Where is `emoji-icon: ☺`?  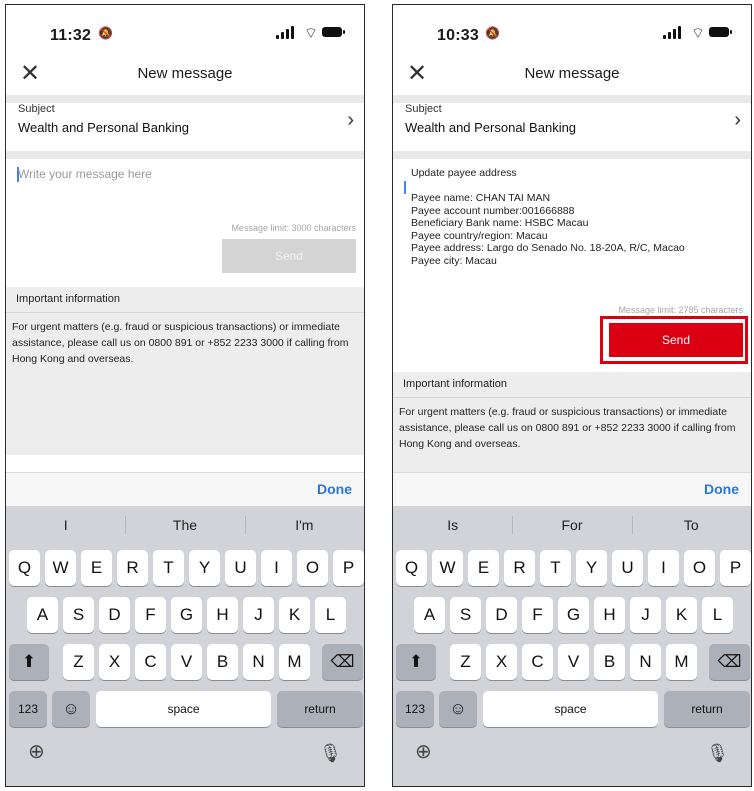
emoji-icon: ☺ is located at coordinates (458, 708).